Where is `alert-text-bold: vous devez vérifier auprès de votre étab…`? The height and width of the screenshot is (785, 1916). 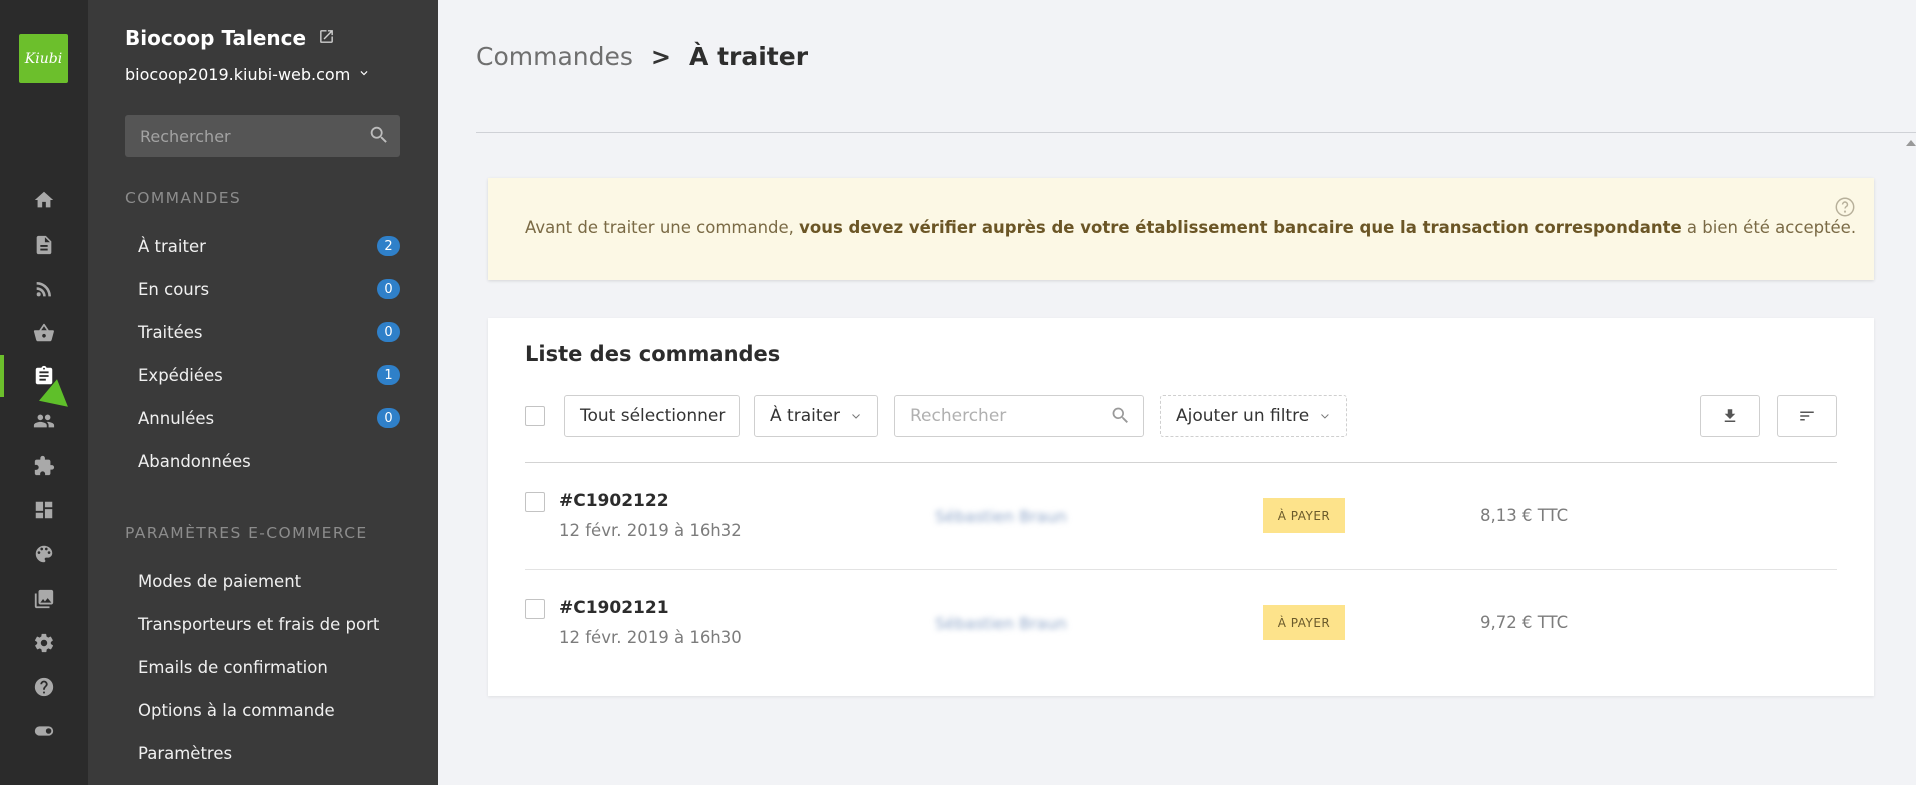
alert-text-bold: vous devez vérifier auprès de votre étab… is located at coordinates (1240, 227).